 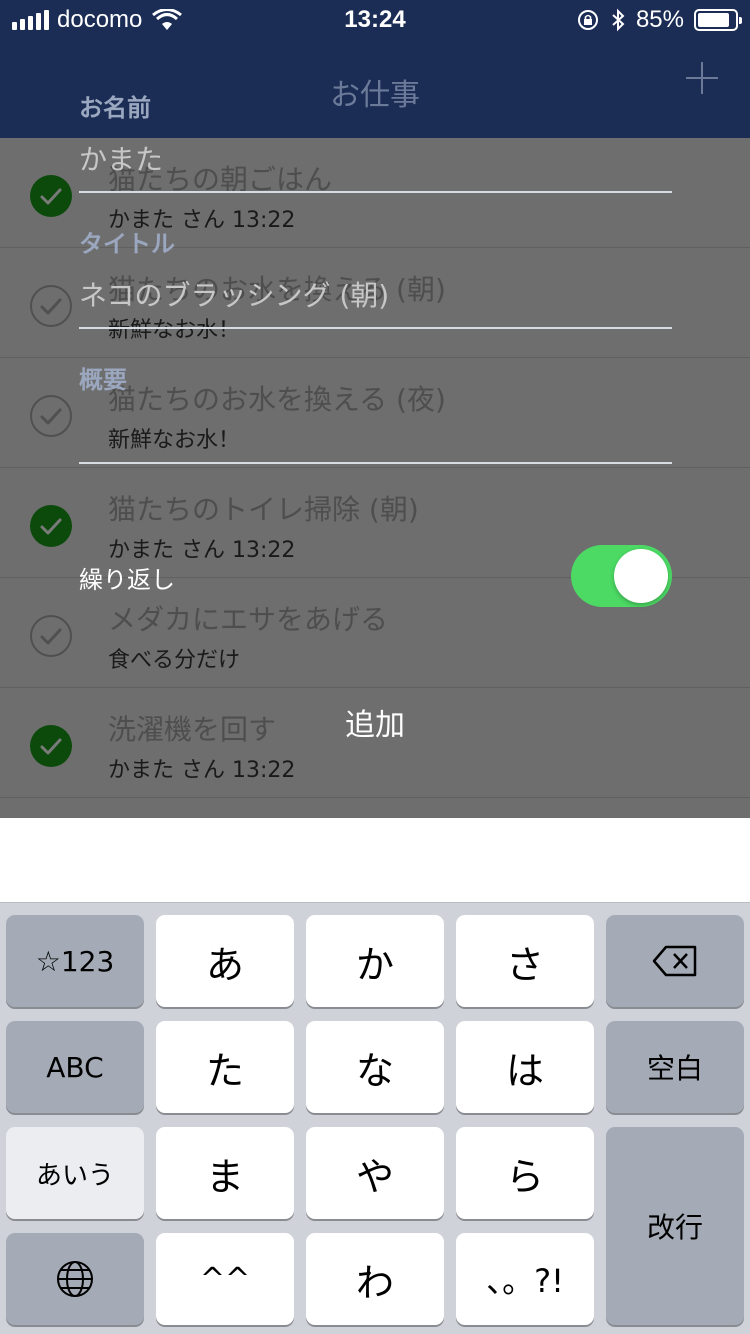 I want to click on key-return-label: 改行, so click(x=674, y=1227).